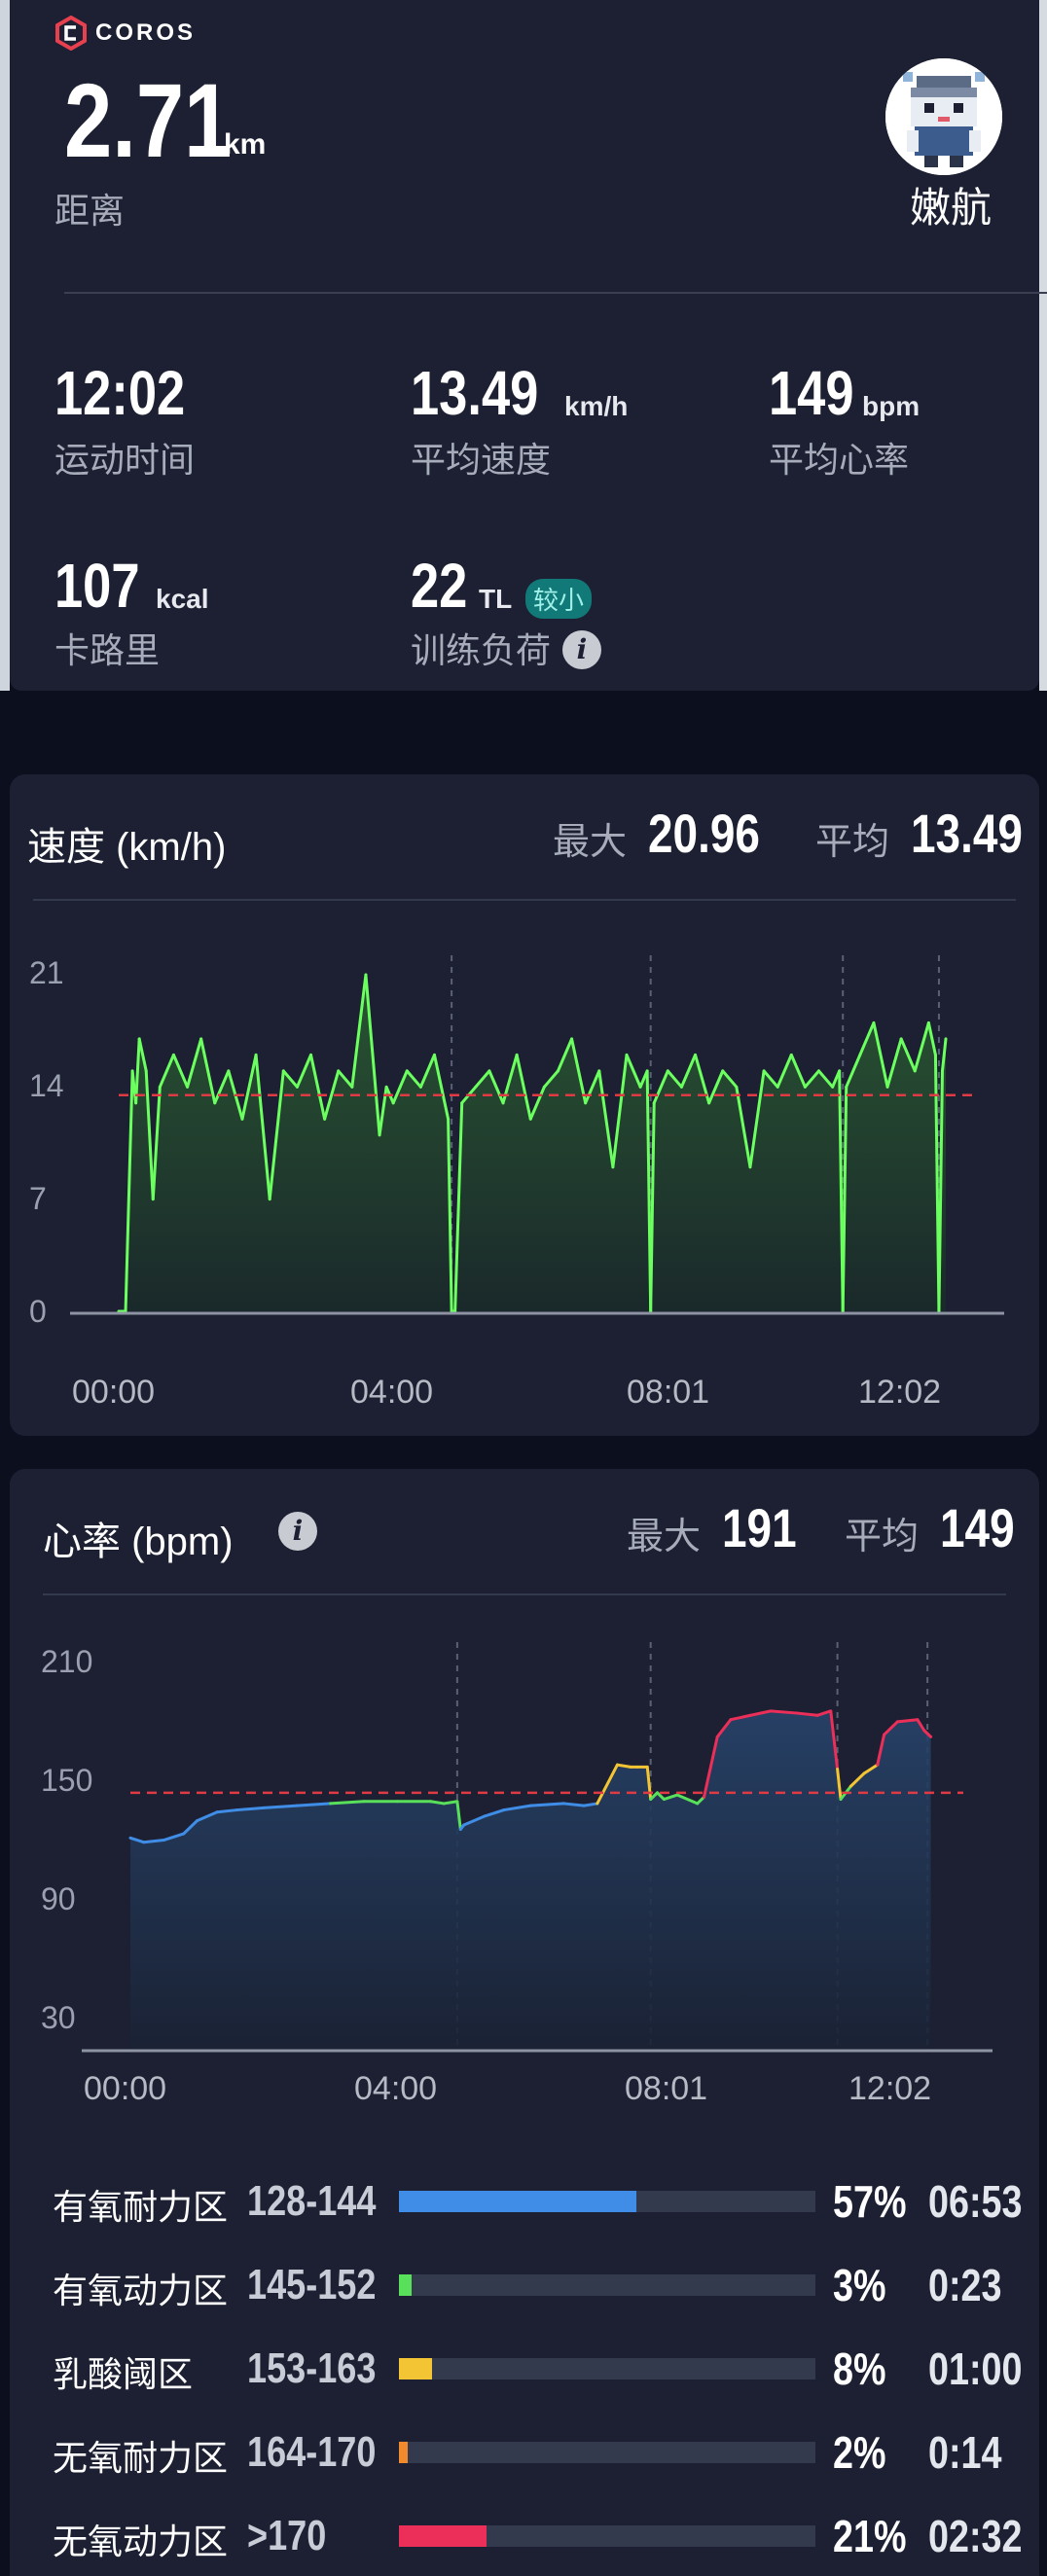 The width and height of the screenshot is (1047, 2576). Describe the element at coordinates (870, 2536) in the screenshot. I see `zone-percent: 21%` at that location.